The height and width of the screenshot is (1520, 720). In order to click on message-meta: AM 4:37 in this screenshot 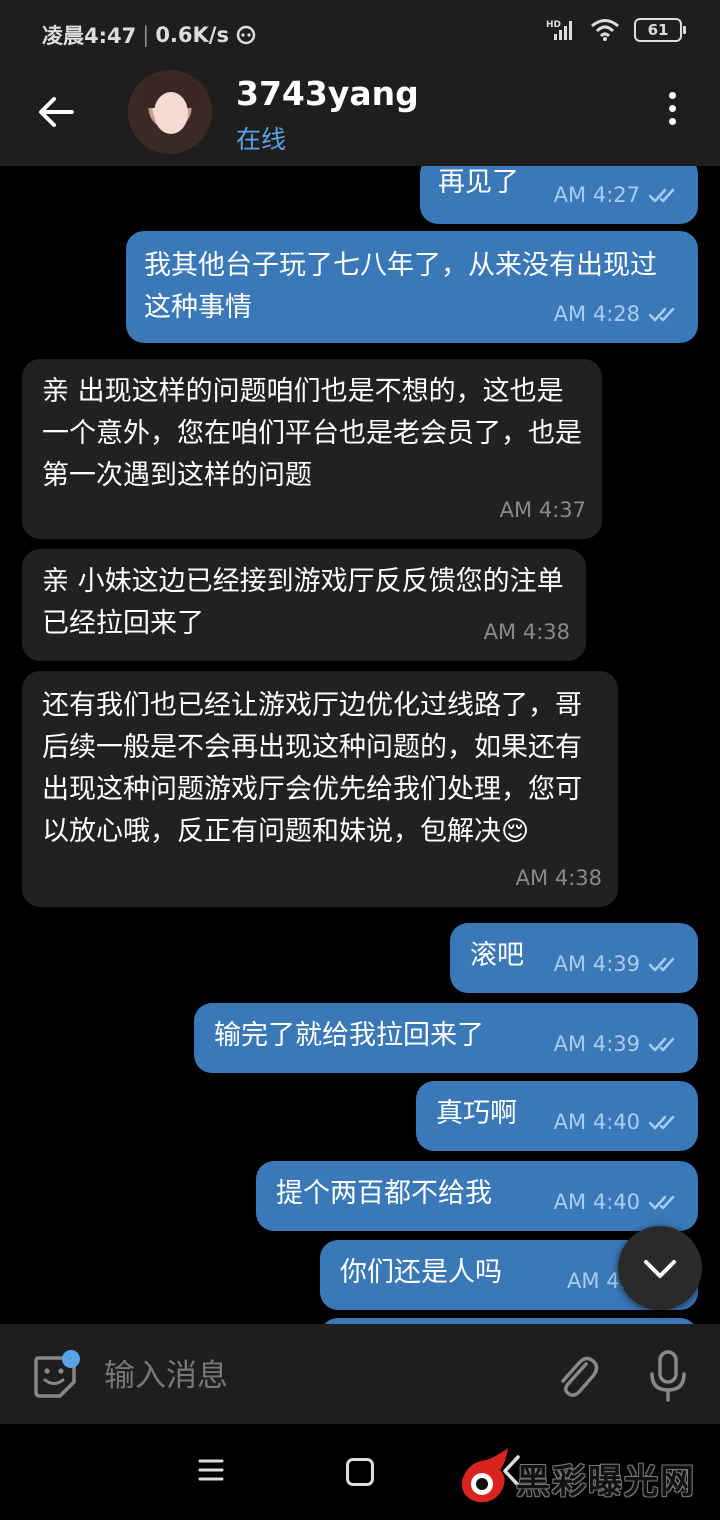, I will do `click(543, 510)`.